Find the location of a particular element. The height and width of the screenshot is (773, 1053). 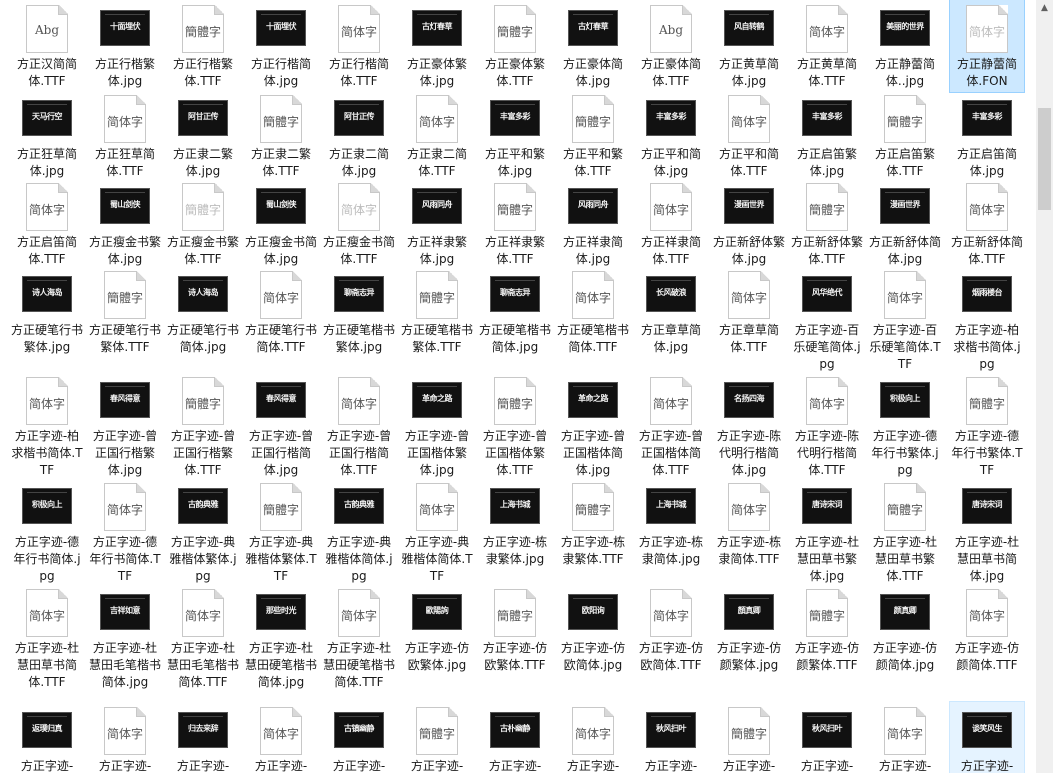

file-item: 上海书城 方正字迹-栋隶繁体.jpg is located at coordinates (515, 524).